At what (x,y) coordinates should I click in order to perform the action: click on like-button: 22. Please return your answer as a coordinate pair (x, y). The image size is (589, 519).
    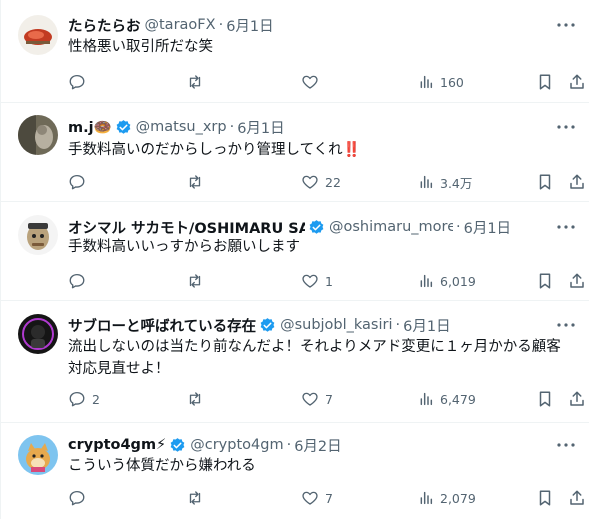
    Looking at the image, I should click on (321, 182).